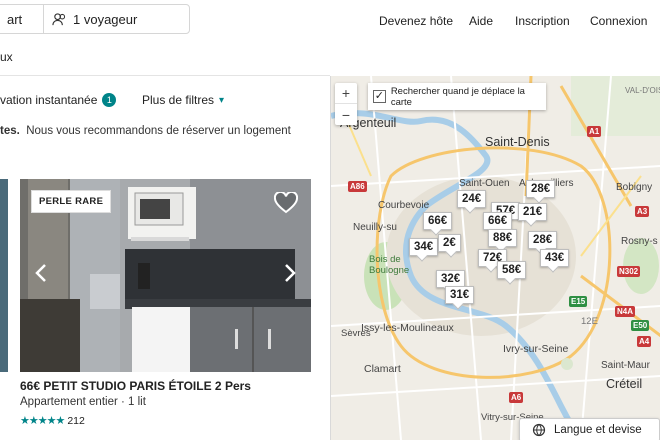  What do you see at coordinates (598, 430) in the screenshot?
I see `language-currency-label: Langue et devise` at bounding box center [598, 430].